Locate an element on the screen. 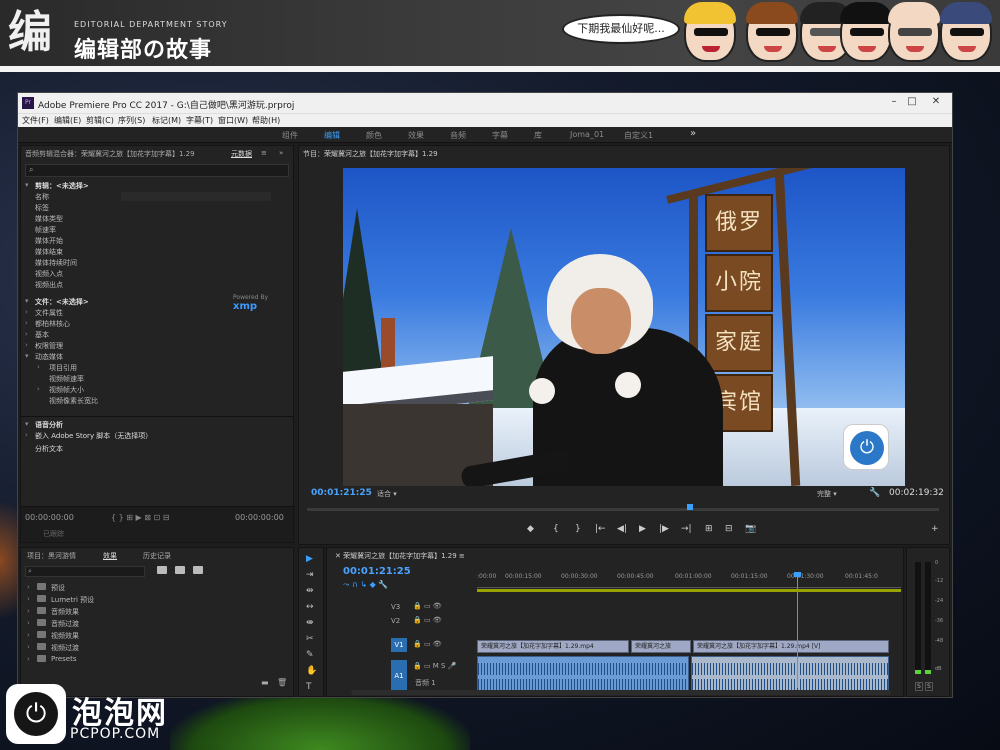  section-dublin-core: › 都柏林核心 is located at coordinates (153, 323).